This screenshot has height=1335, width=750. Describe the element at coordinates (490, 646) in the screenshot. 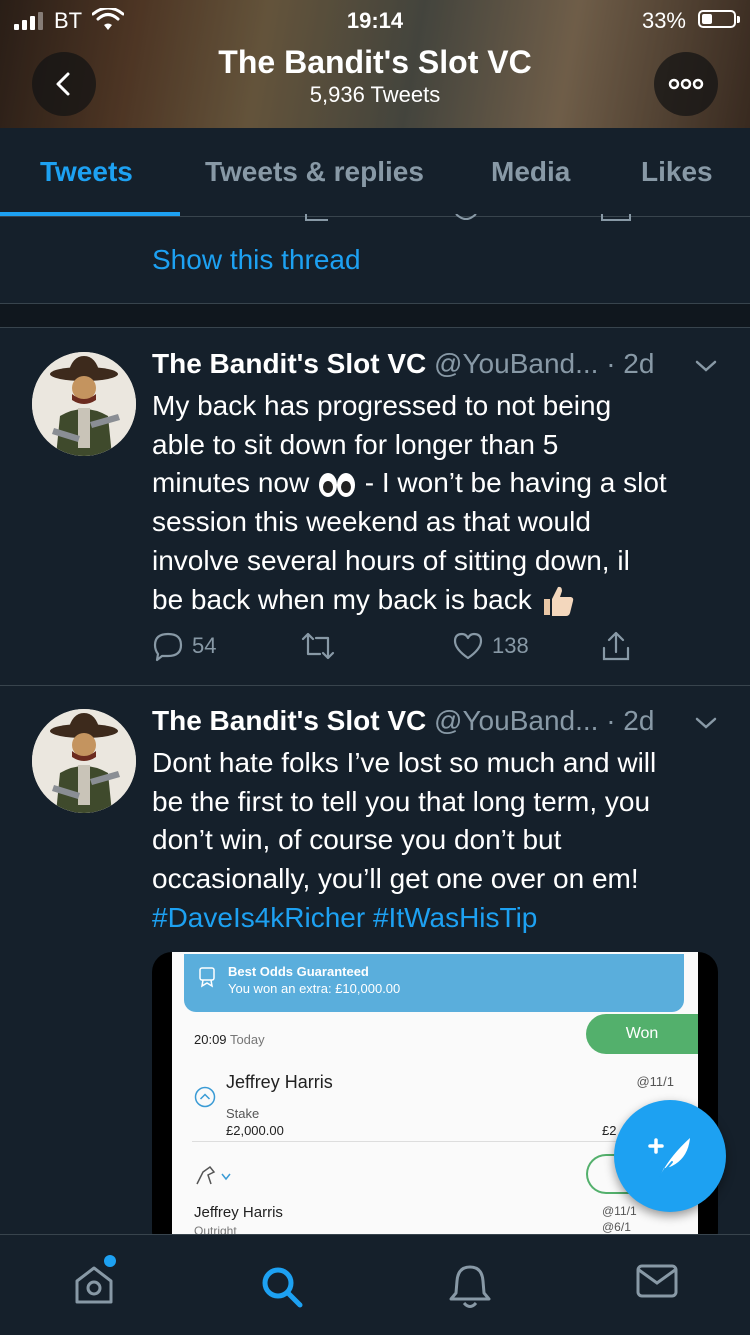

I see `like-button: 138` at that location.